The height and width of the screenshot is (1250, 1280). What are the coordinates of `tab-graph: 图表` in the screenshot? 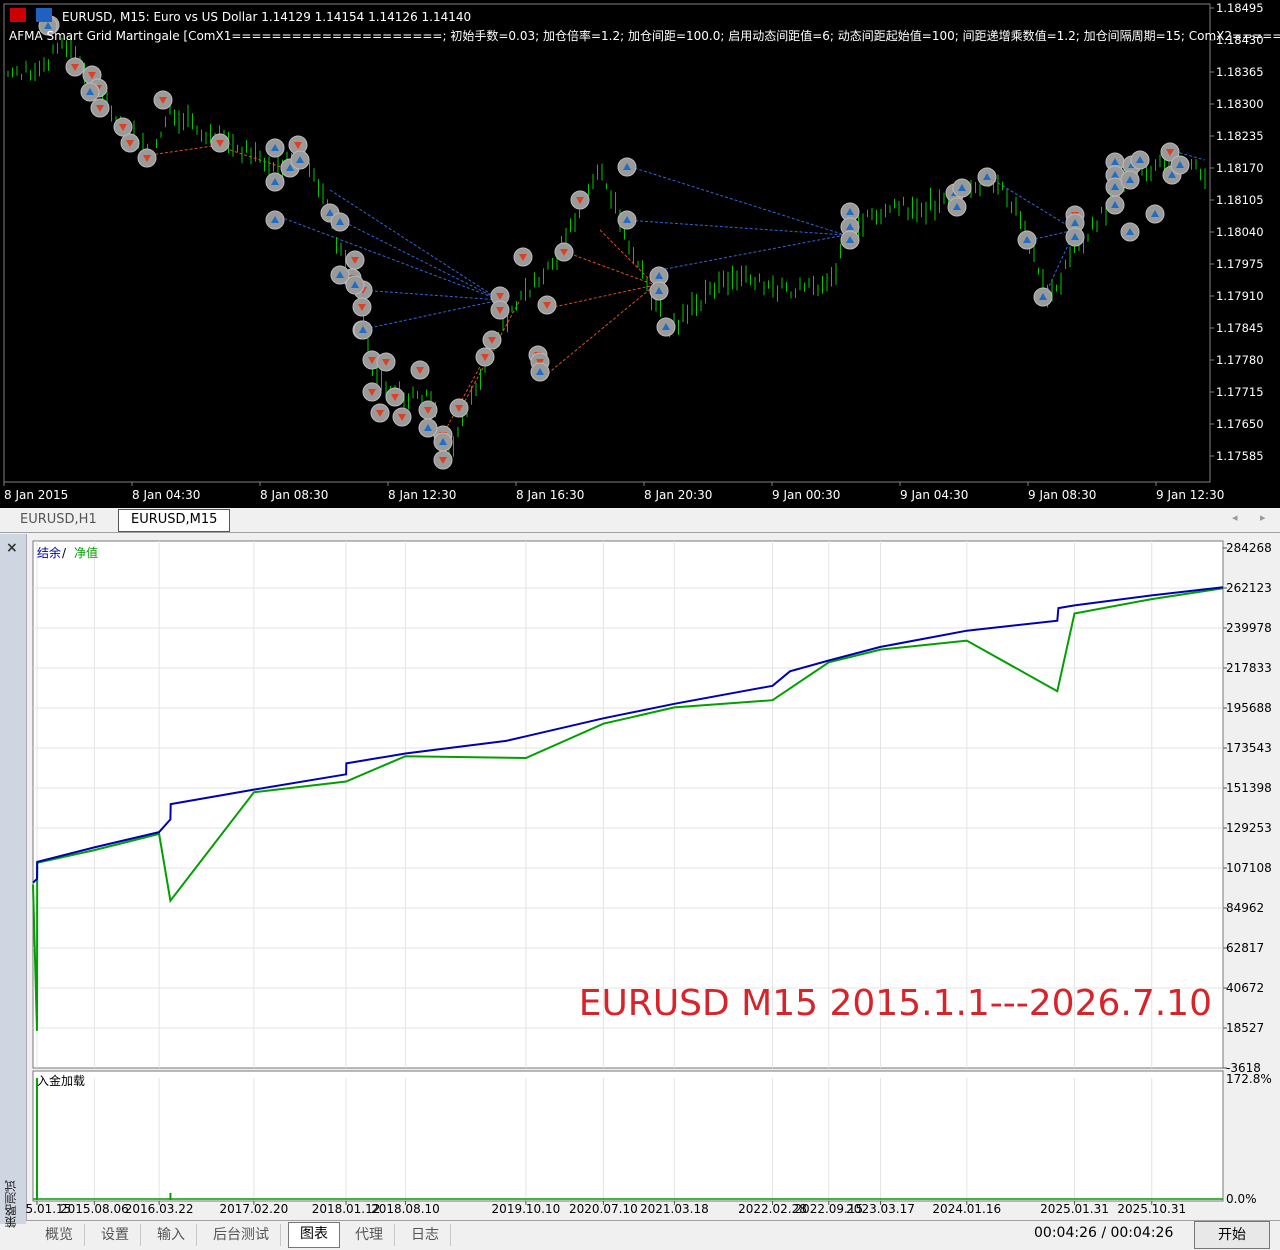 It's located at (314, 1235).